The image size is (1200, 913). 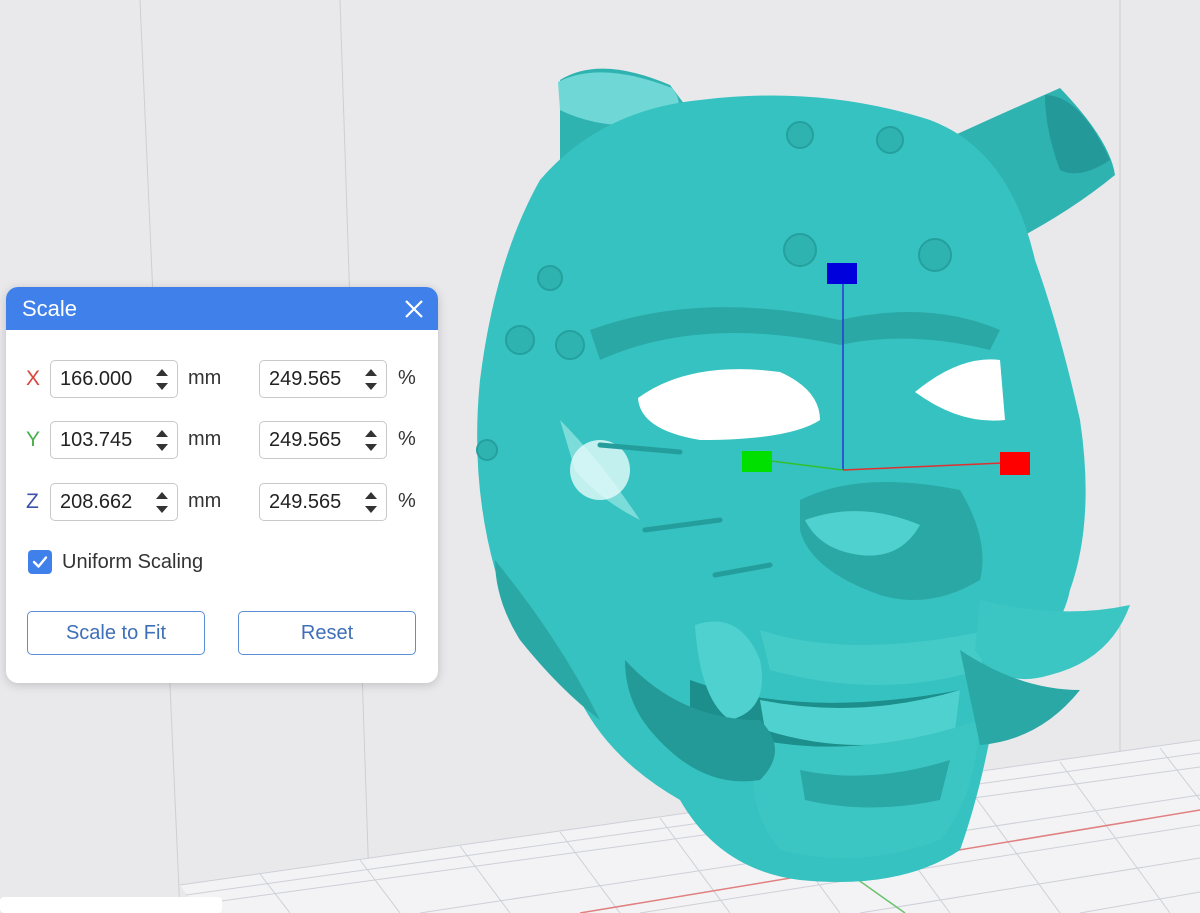 I want to click on x-axis-row: X mm %, so click(x=222, y=380).